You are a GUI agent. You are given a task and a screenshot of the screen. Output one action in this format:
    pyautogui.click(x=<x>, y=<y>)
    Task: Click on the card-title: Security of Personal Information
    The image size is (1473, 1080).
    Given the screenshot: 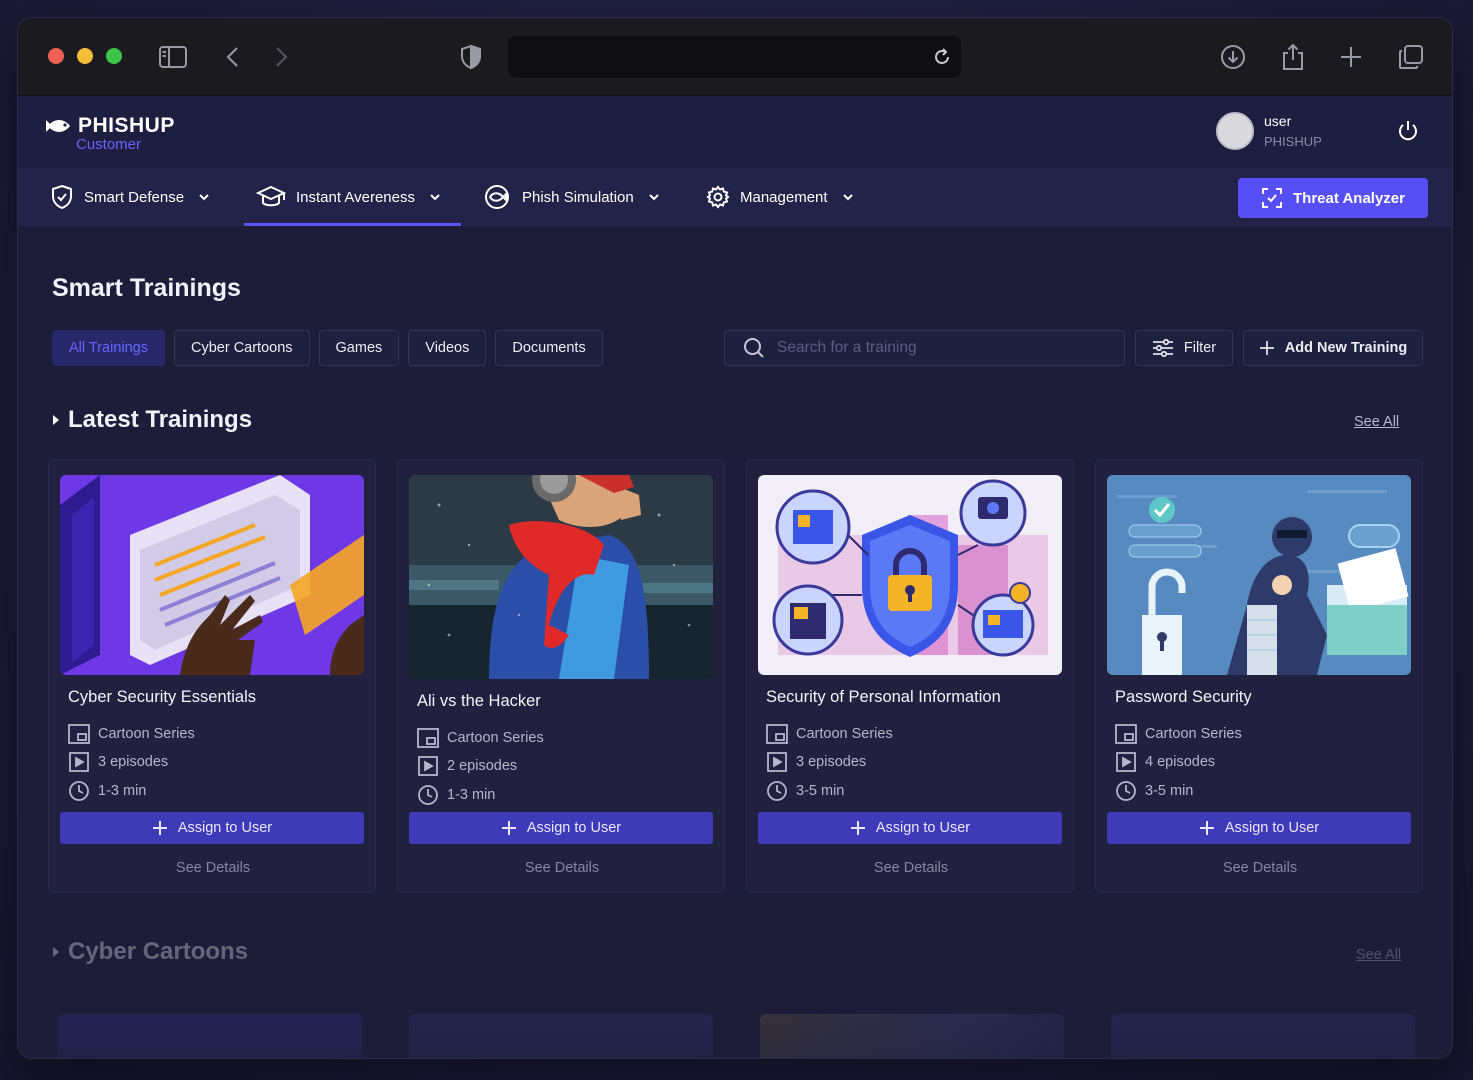 What is the action you would take?
    pyautogui.click(x=883, y=697)
    